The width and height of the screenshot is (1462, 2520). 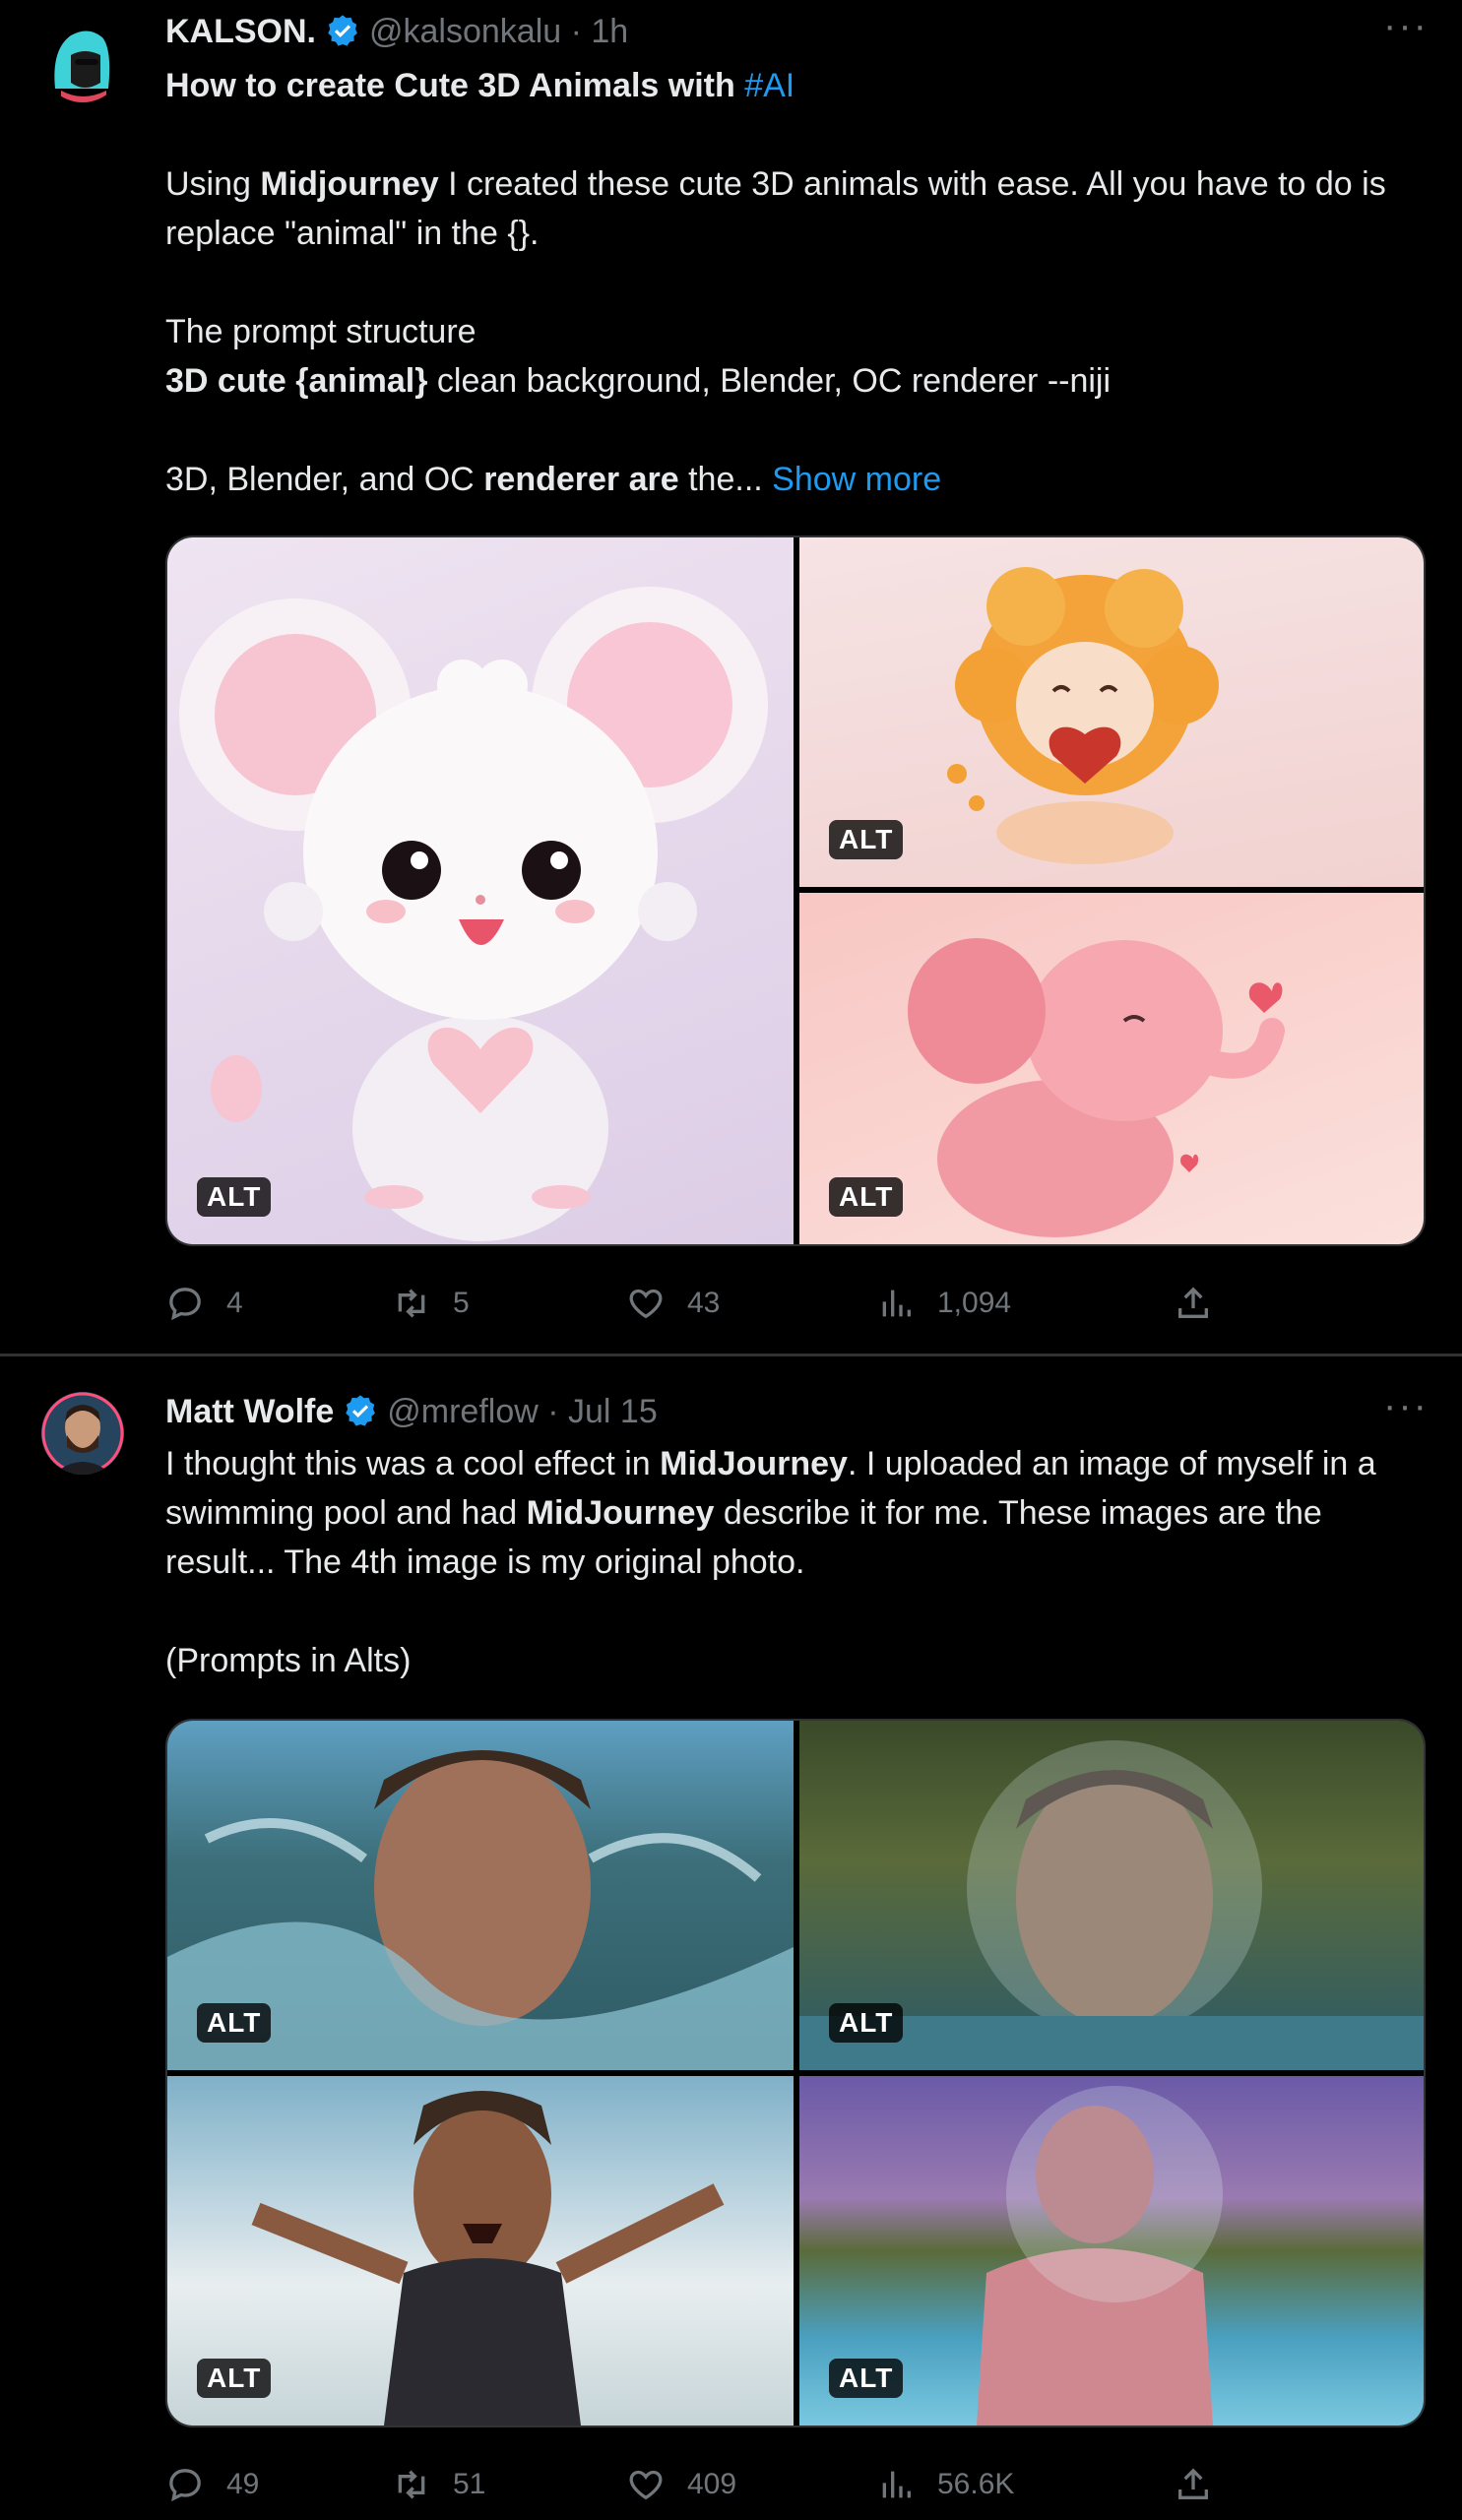 I want to click on hashtag-link: #AI, so click(x=769, y=85).